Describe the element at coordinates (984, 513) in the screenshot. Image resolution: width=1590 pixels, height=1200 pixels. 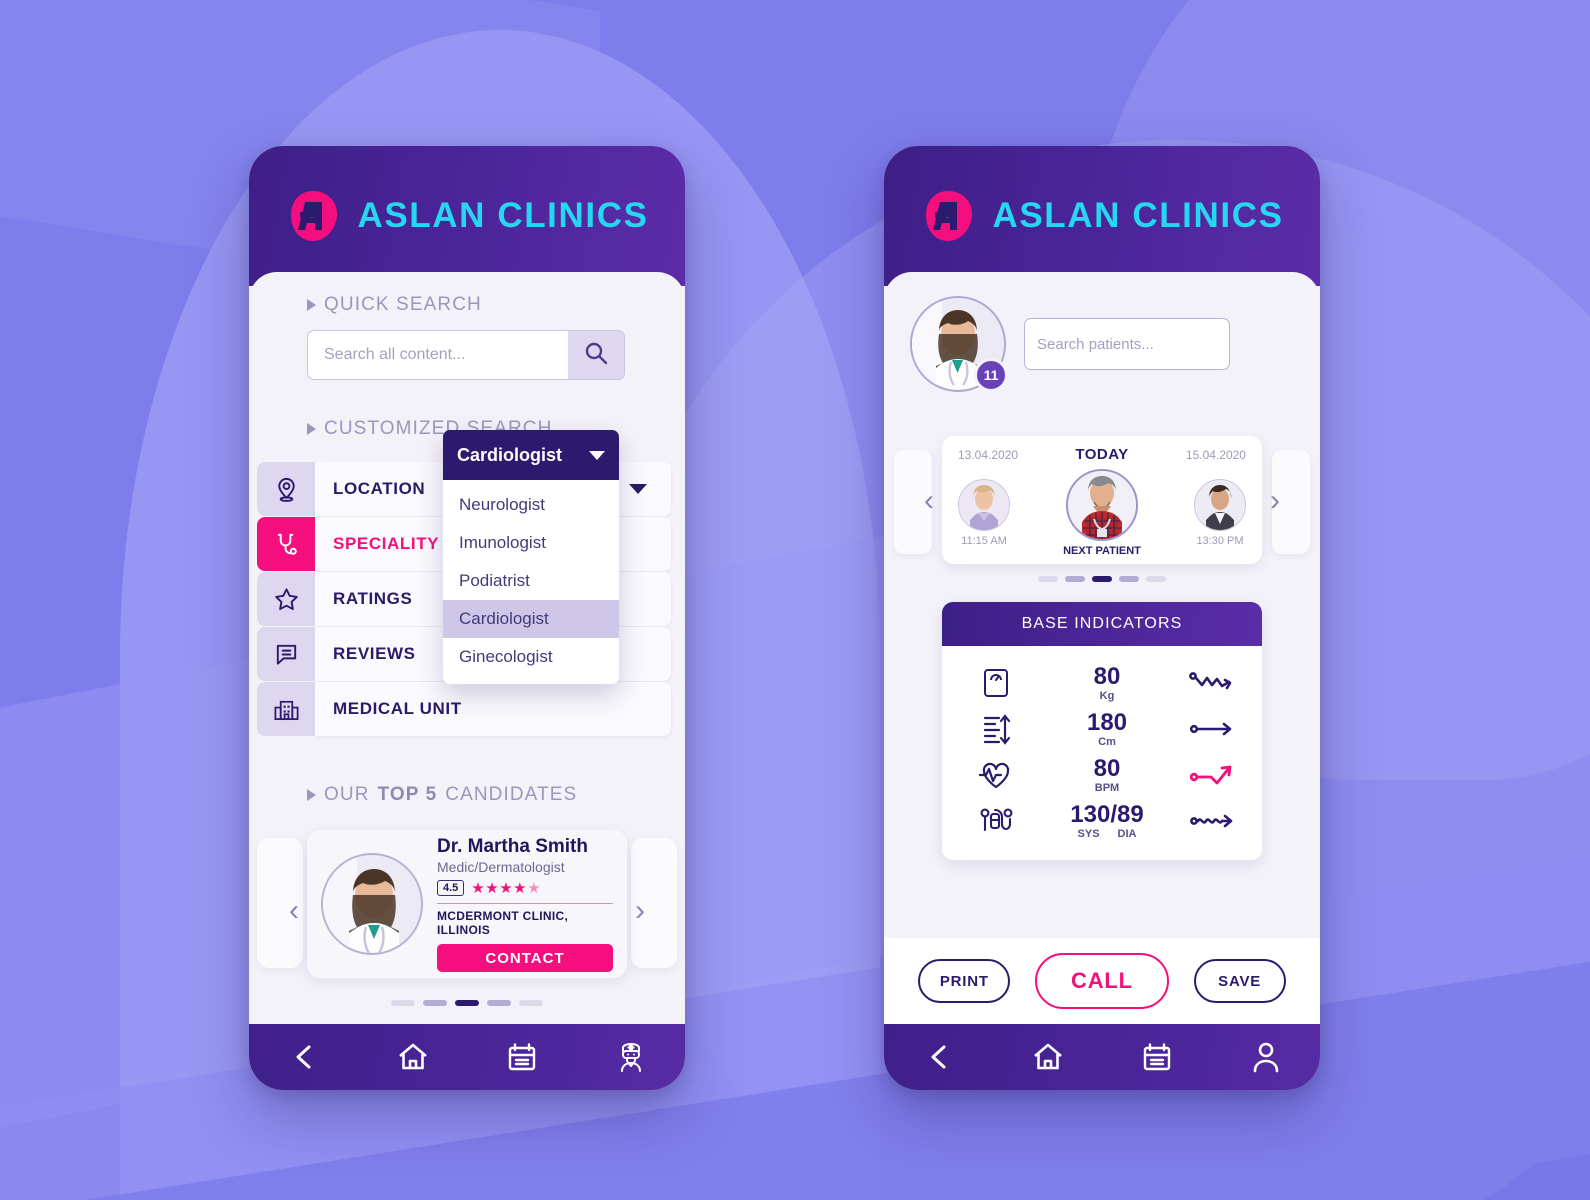
I see `patient-previous: 11:15 AM` at that location.